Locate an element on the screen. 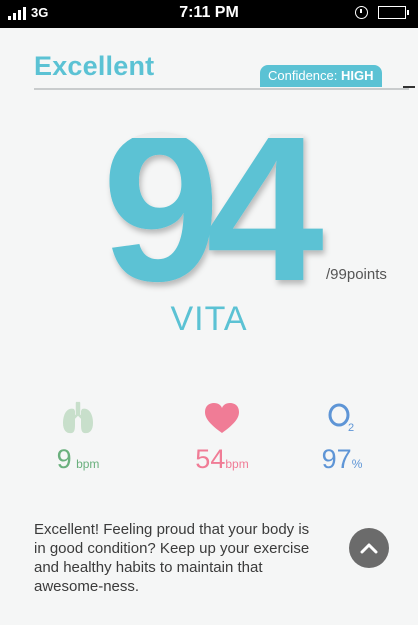 This screenshot has width=418, height=625. heart-rate-unit: bpm is located at coordinates (237, 464).